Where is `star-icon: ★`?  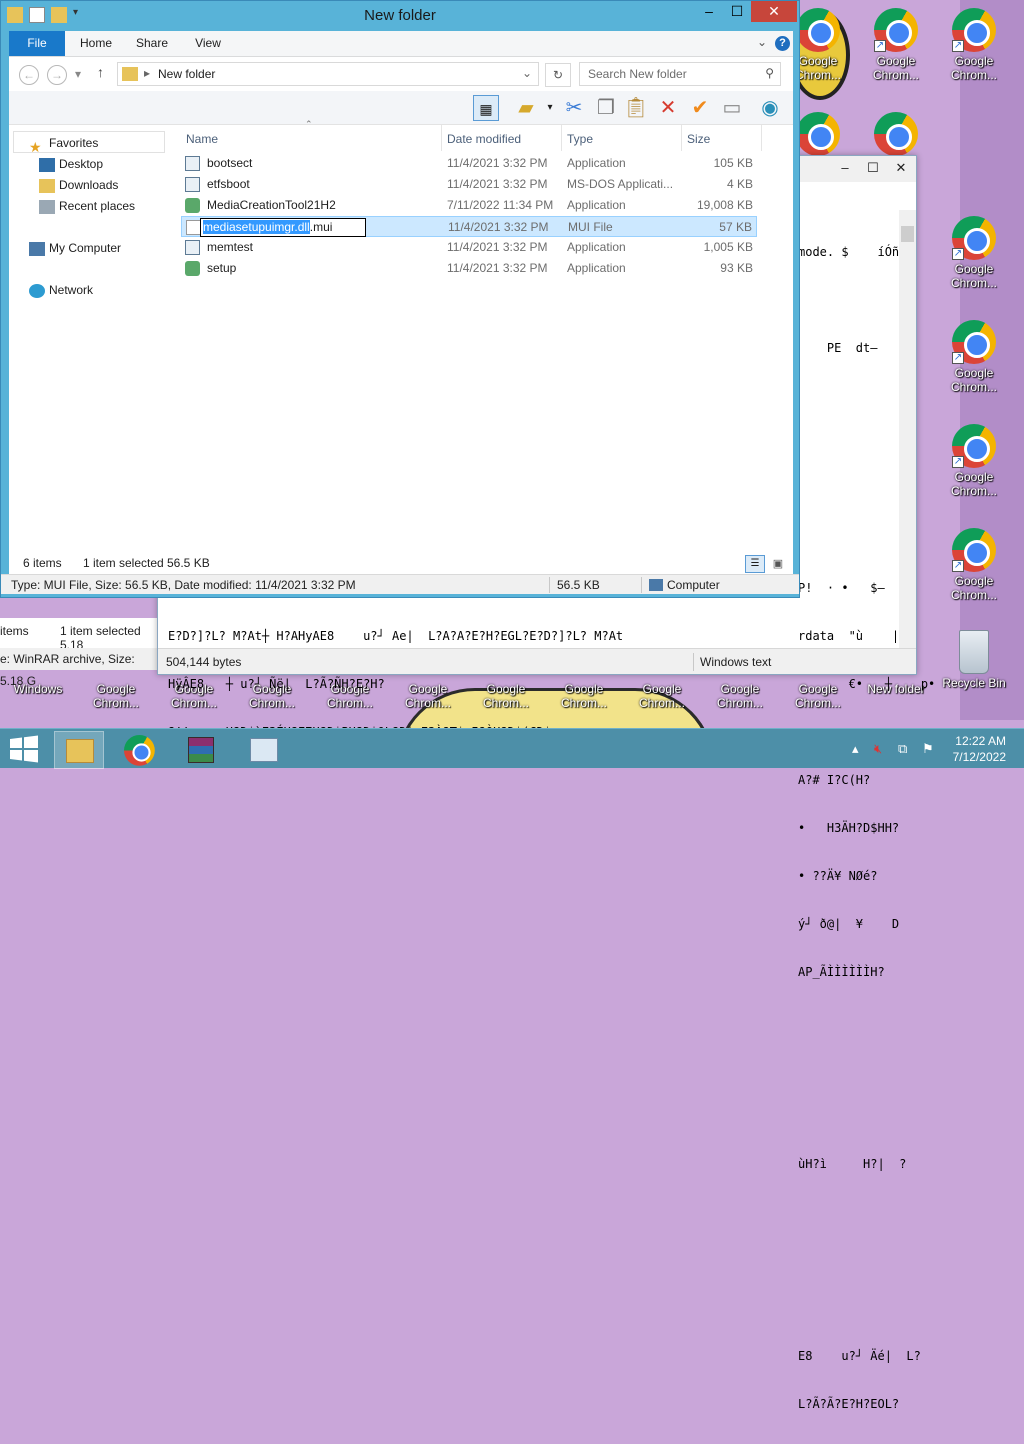
star-icon: ★ is located at coordinates (35, 146).